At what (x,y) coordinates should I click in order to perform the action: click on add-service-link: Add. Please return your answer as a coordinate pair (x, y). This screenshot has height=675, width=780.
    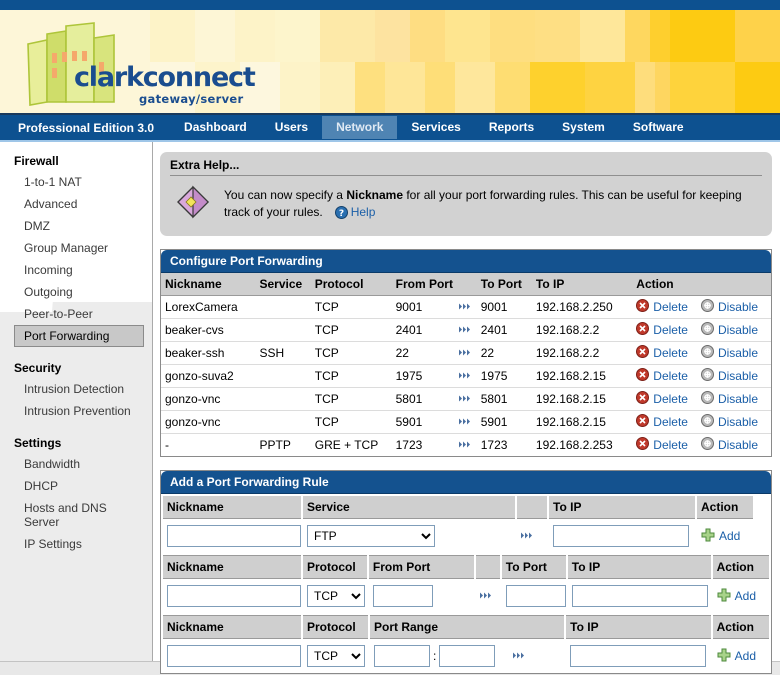
    Looking at the image, I should click on (729, 536).